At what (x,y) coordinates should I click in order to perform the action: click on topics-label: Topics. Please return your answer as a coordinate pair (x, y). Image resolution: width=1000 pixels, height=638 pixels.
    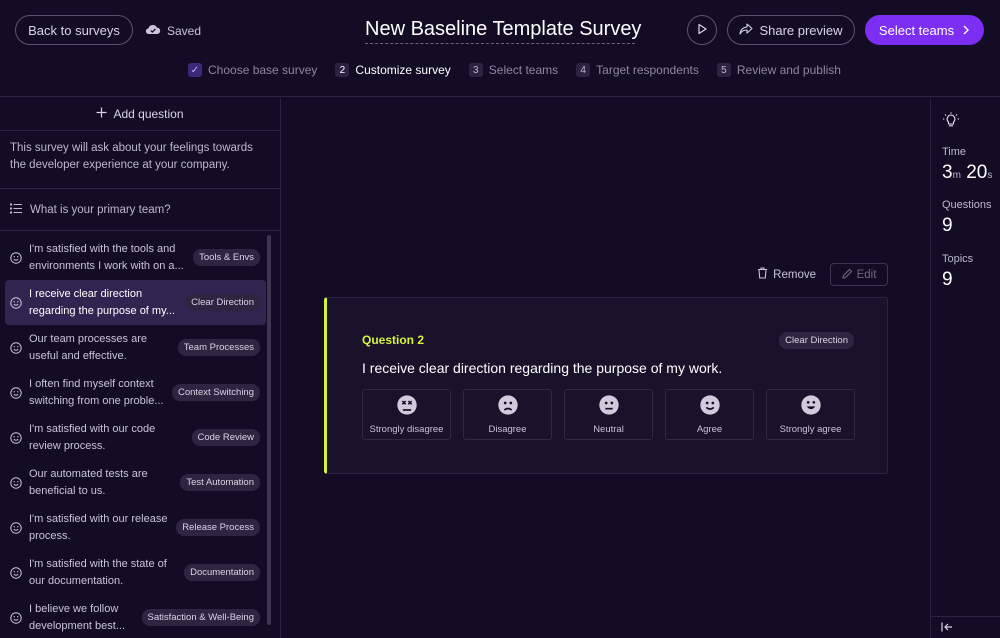
    Looking at the image, I should click on (958, 259).